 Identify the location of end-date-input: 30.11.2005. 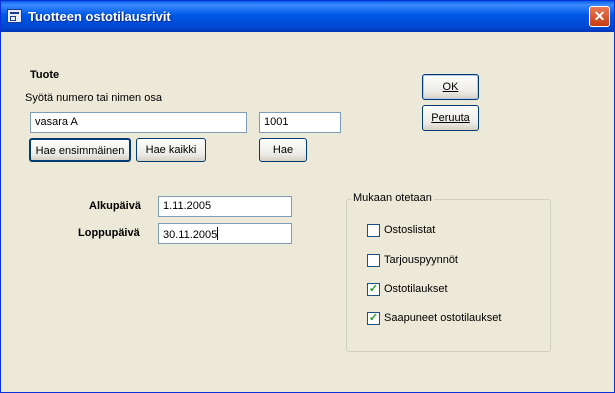
(225, 233).